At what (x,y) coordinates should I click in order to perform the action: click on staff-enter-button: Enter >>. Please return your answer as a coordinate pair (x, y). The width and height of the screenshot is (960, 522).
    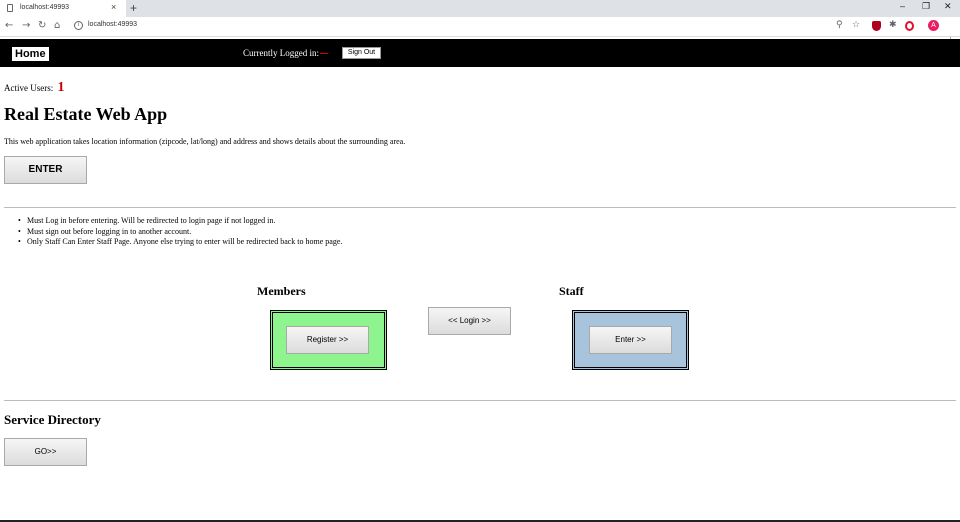
    Looking at the image, I should click on (630, 340).